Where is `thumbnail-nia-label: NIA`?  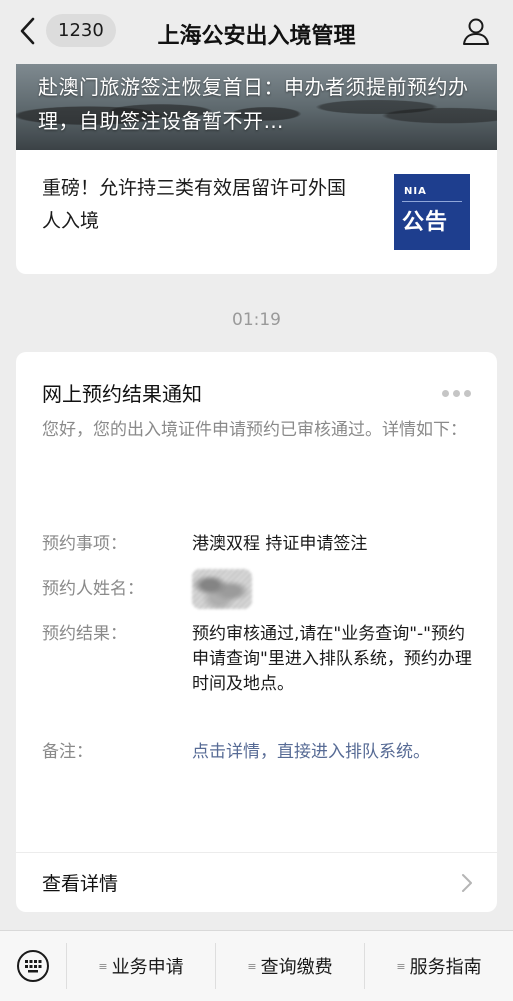 thumbnail-nia-label: NIA is located at coordinates (415, 191).